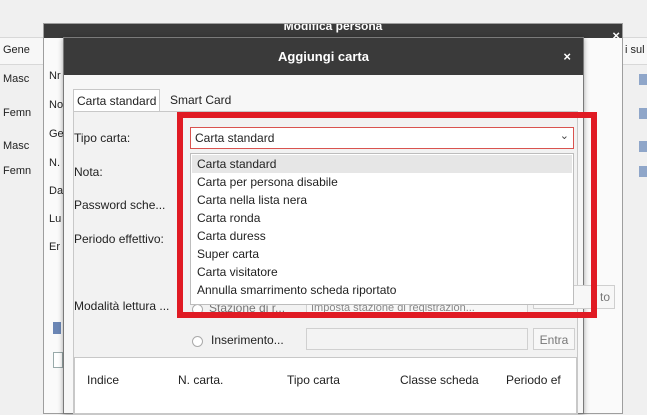 The image size is (647, 415). What do you see at coordinates (56, 105) in the screenshot?
I see `surname-field-label: No` at bounding box center [56, 105].